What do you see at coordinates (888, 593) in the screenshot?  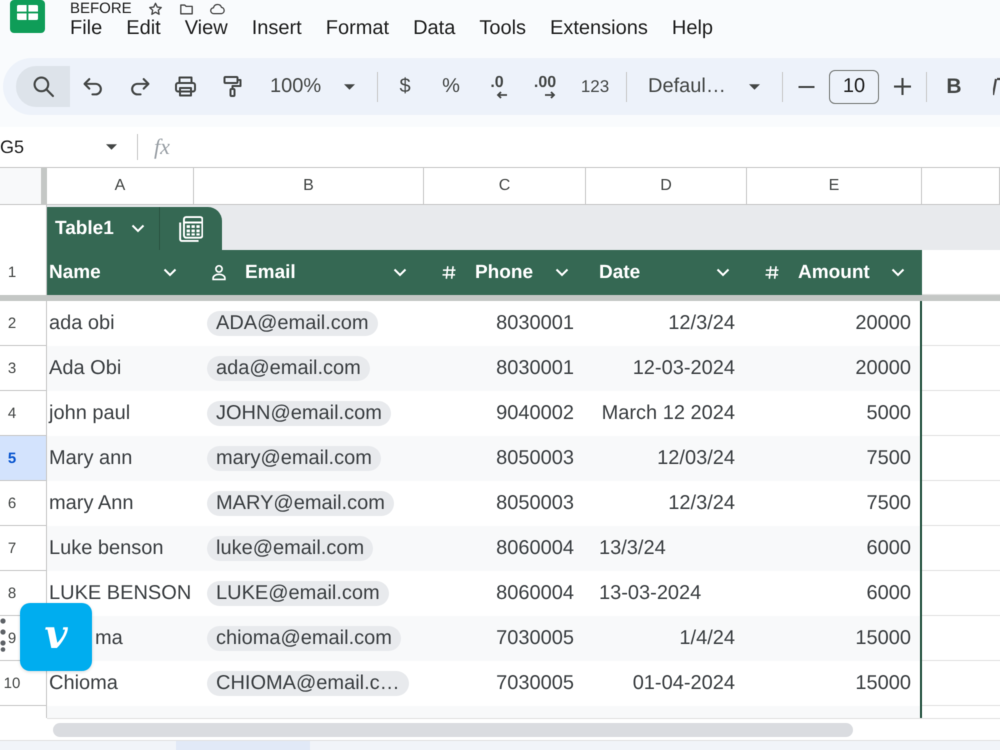 I see `amount-value: 6000` at bounding box center [888, 593].